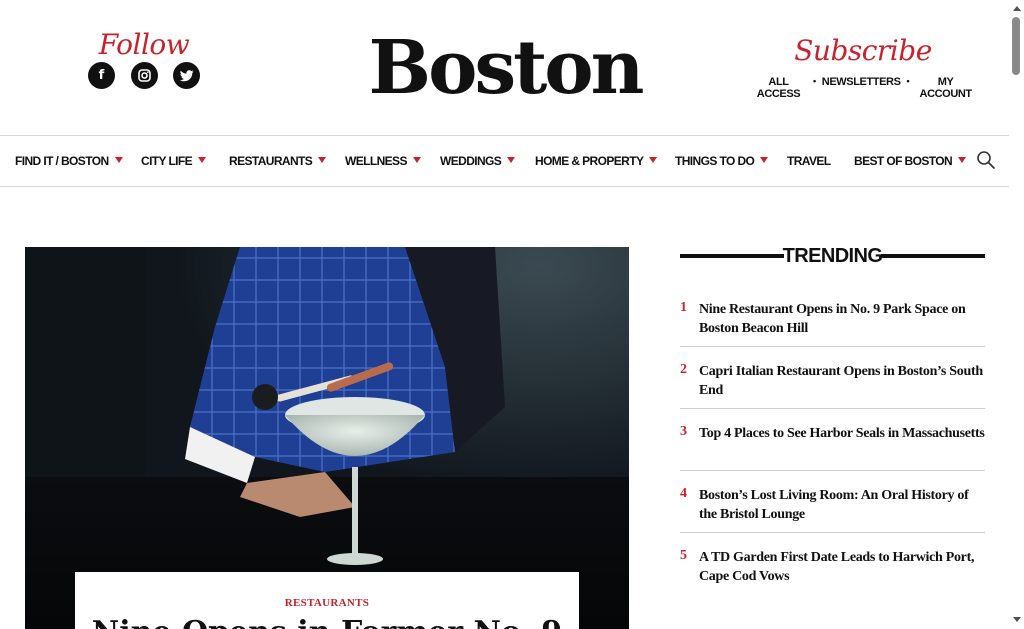 The height and width of the screenshot is (629, 1024). What do you see at coordinates (683, 493) in the screenshot?
I see `trending-number: 4` at bounding box center [683, 493].